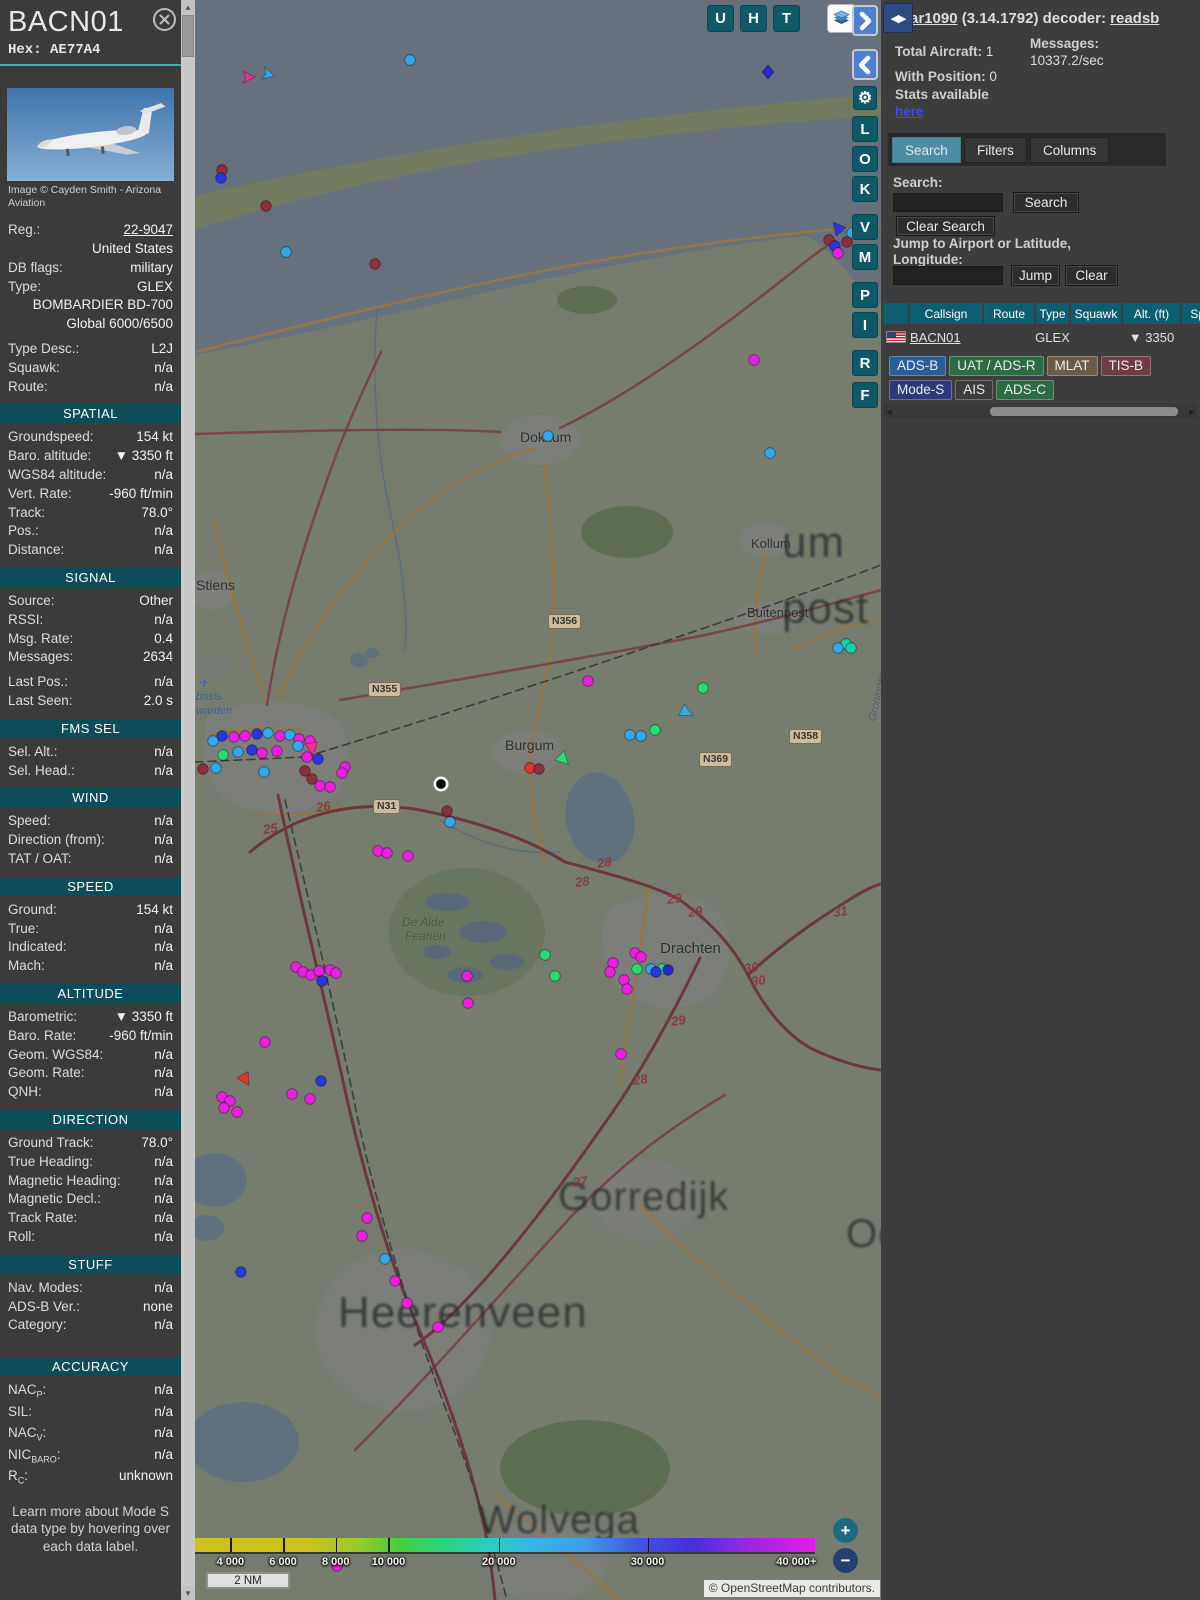 Image resolution: width=1200 pixels, height=1600 pixels. What do you see at coordinates (188, 1593) in the screenshot?
I see `scroll-down-icon: ▼` at bounding box center [188, 1593].